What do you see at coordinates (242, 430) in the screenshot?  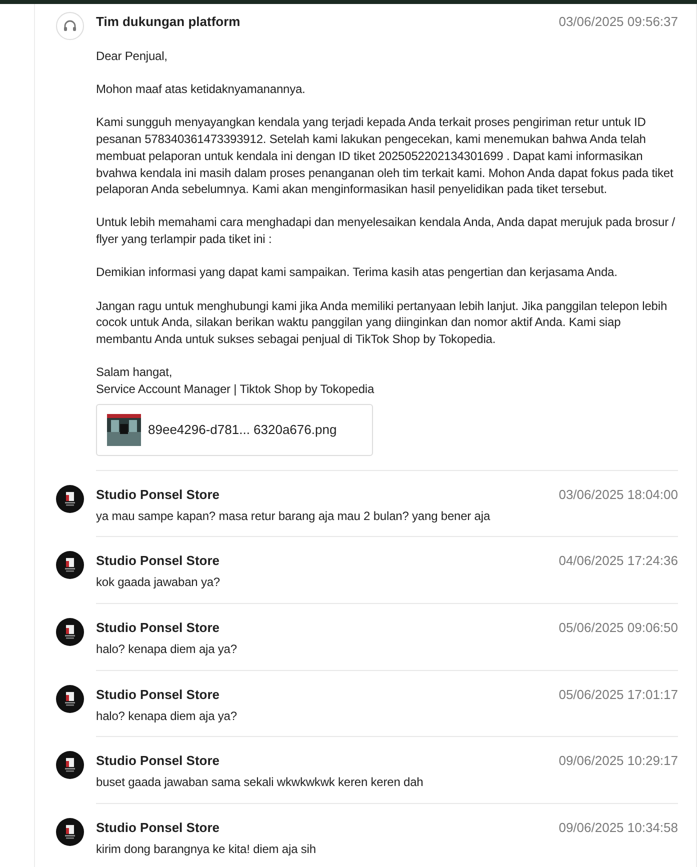 I see `file-name: 89ee4296-d781... 6320a676.png` at bounding box center [242, 430].